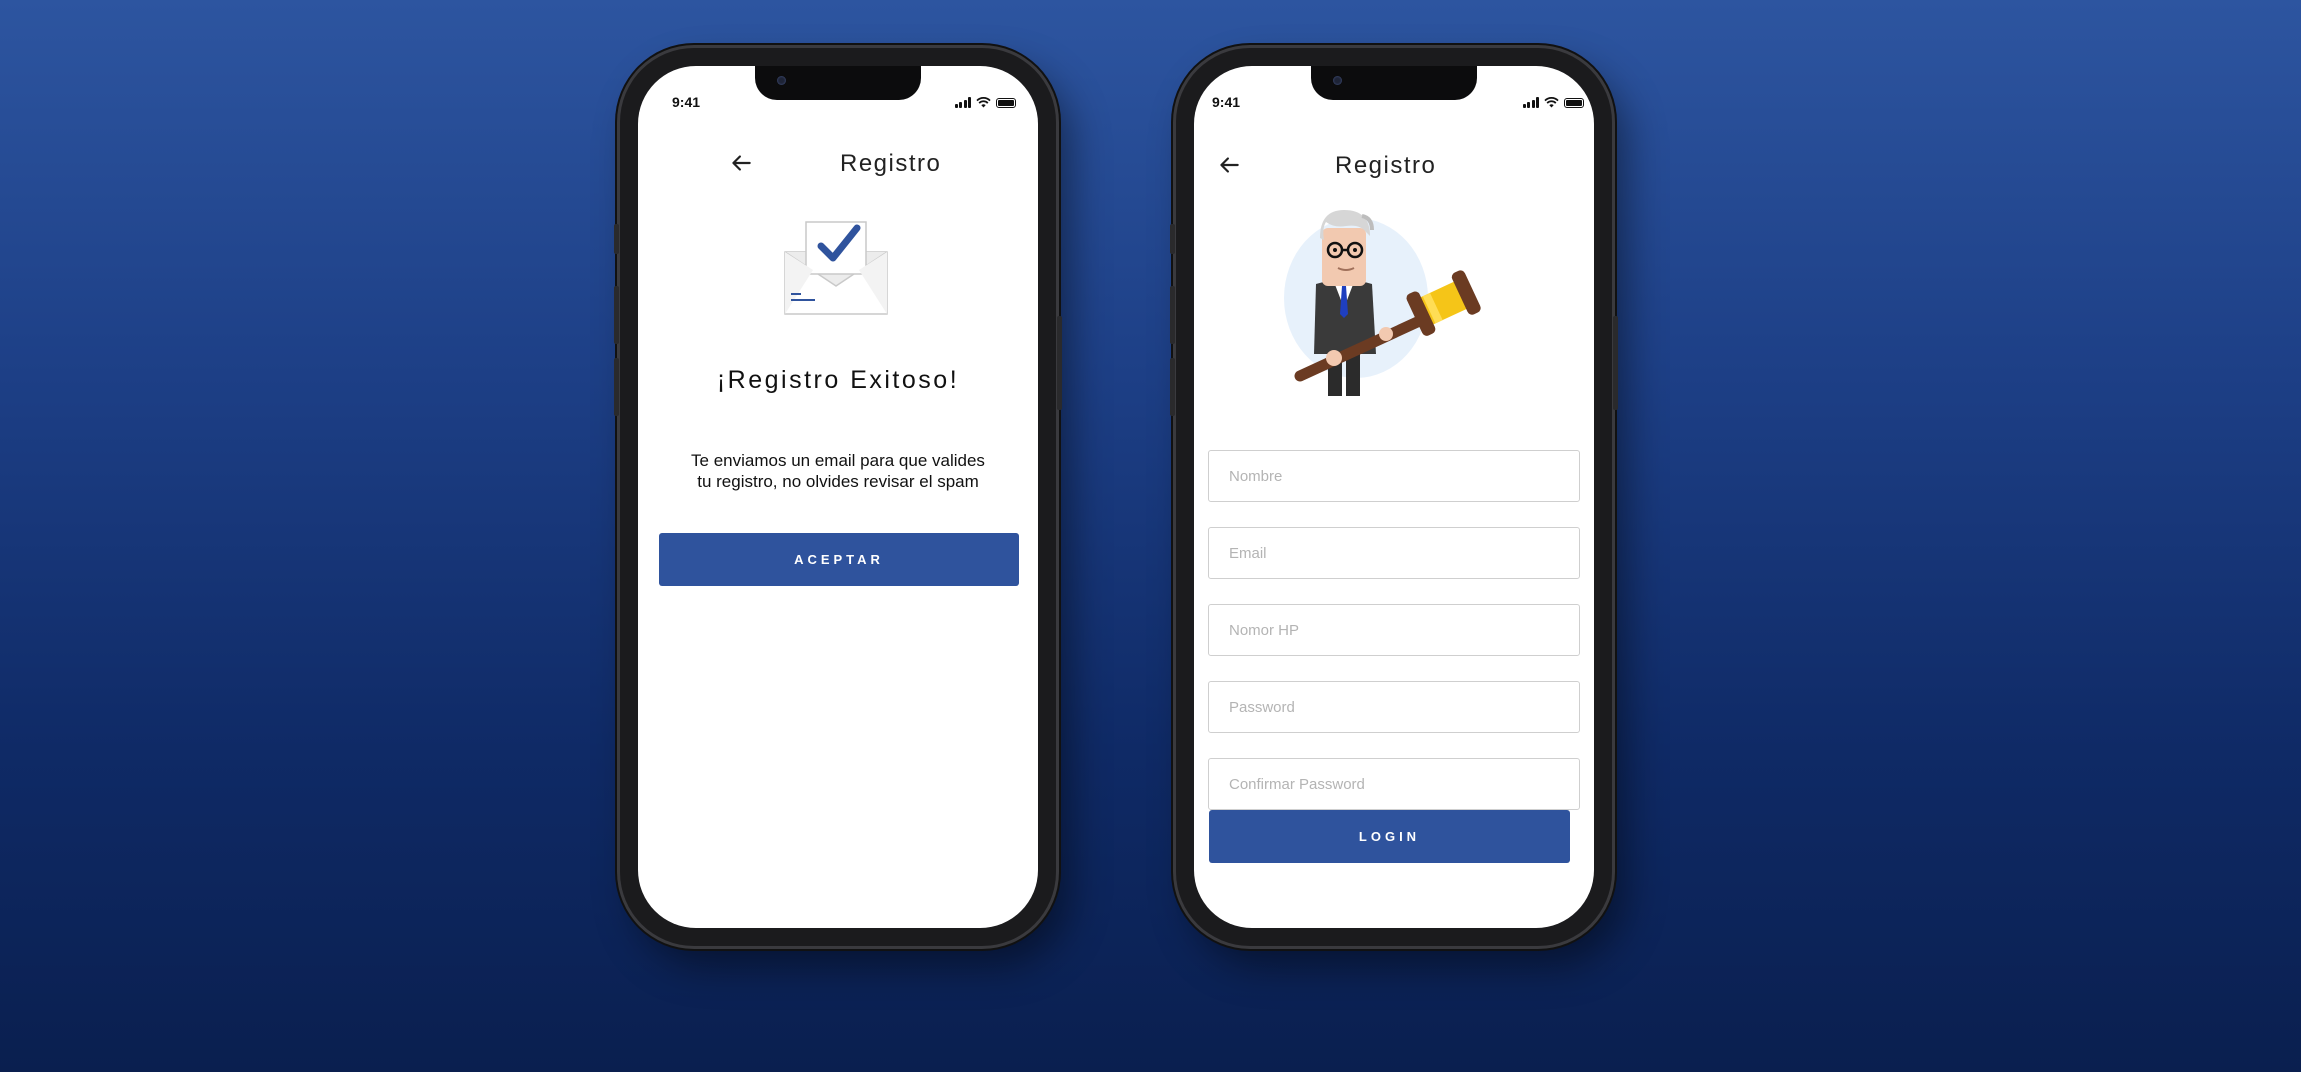 This screenshot has height=1072, width=2301. What do you see at coordinates (1389, 836) in the screenshot?
I see `login-button: LOGIN` at bounding box center [1389, 836].